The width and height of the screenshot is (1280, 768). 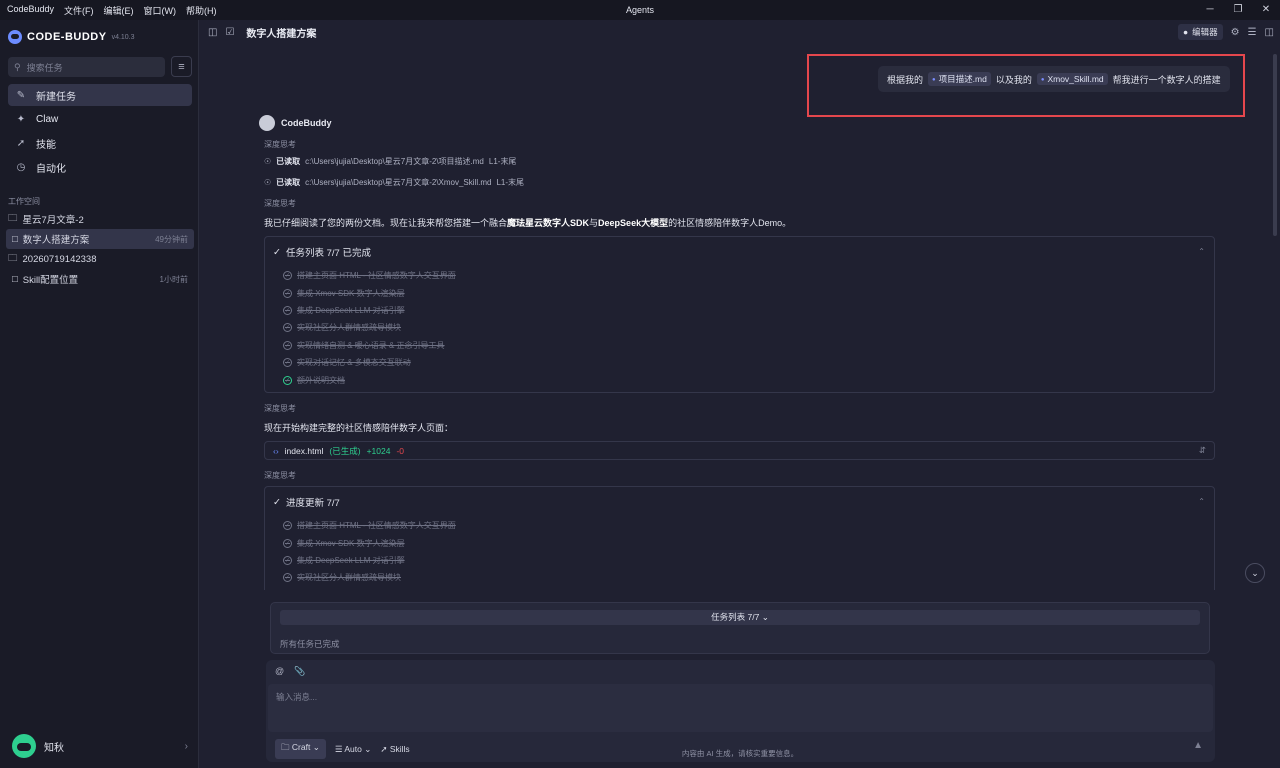 I want to click on panel-toggle-icon: ◫, so click(x=1269, y=32).